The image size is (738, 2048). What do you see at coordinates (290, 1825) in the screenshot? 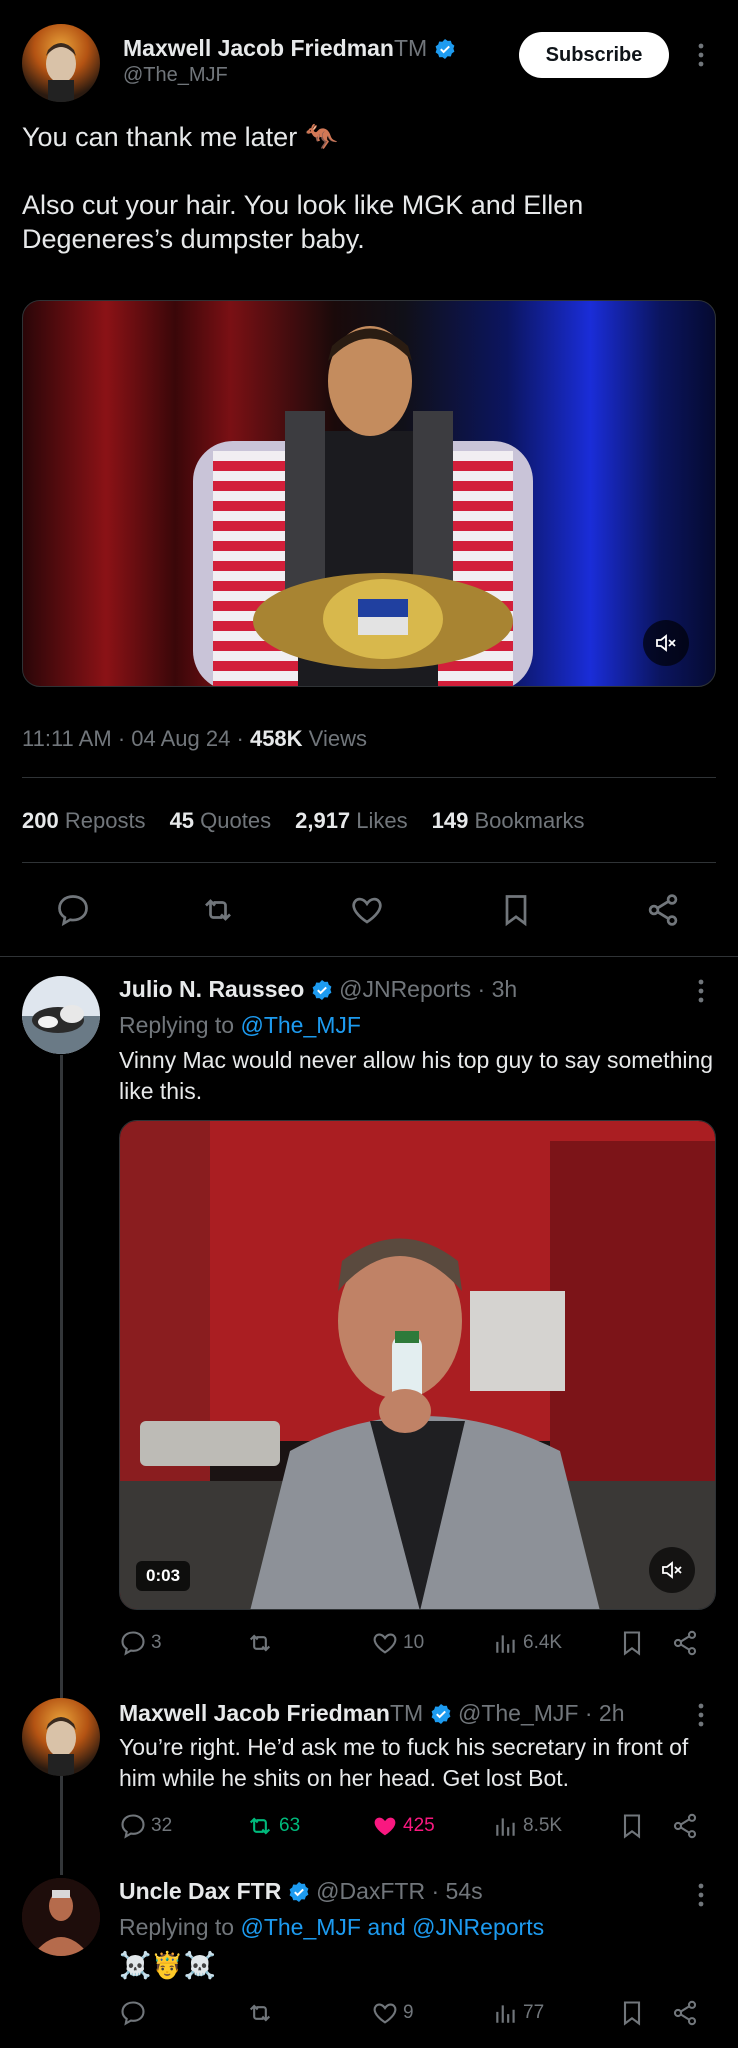
I see `repost-count: 63` at bounding box center [290, 1825].